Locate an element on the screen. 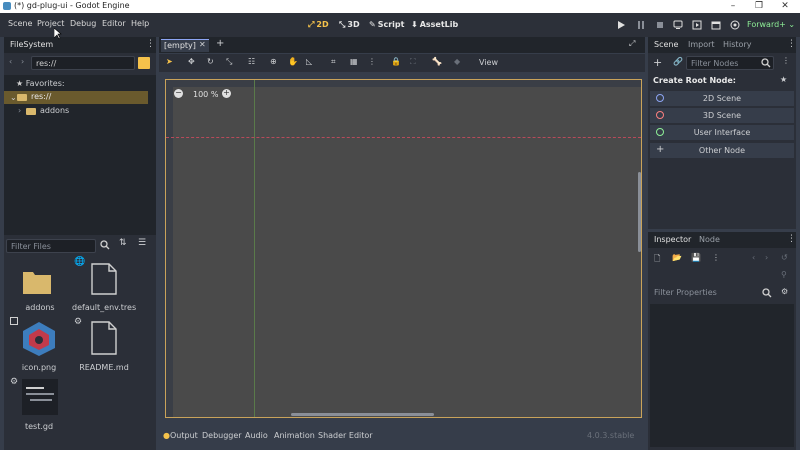 This screenshot has height=450, width=800. history-back-icon: ‹ is located at coordinates (753, 257).